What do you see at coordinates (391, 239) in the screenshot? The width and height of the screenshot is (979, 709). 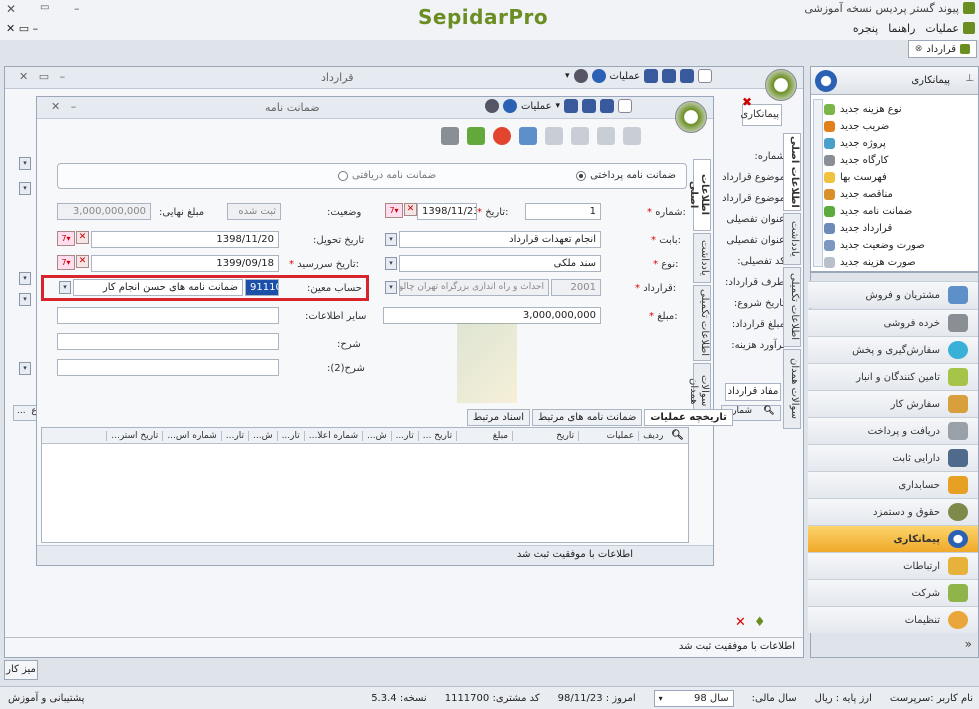 I see `bab-dd: ▾` at bounding box center [391, 239].